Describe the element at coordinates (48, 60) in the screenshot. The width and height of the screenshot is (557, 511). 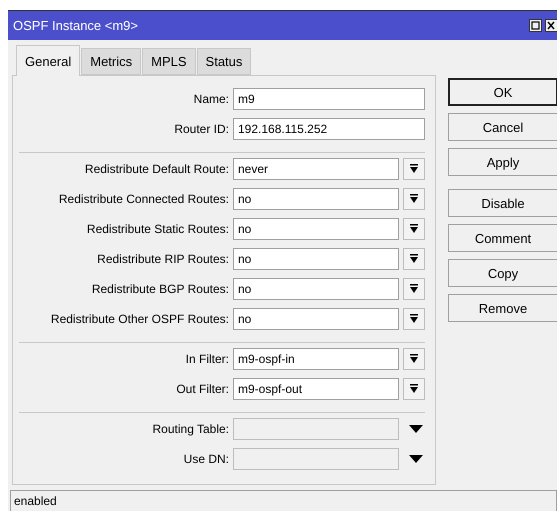
I see `tab: General` at that location.